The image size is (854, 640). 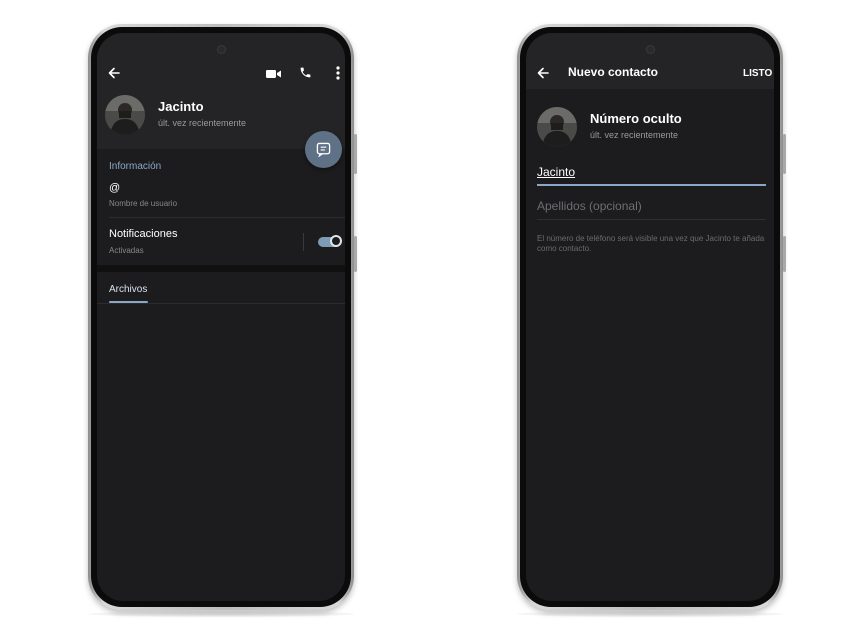 I want to click on notifications-status: Activadas, so click(x=126, y=250).